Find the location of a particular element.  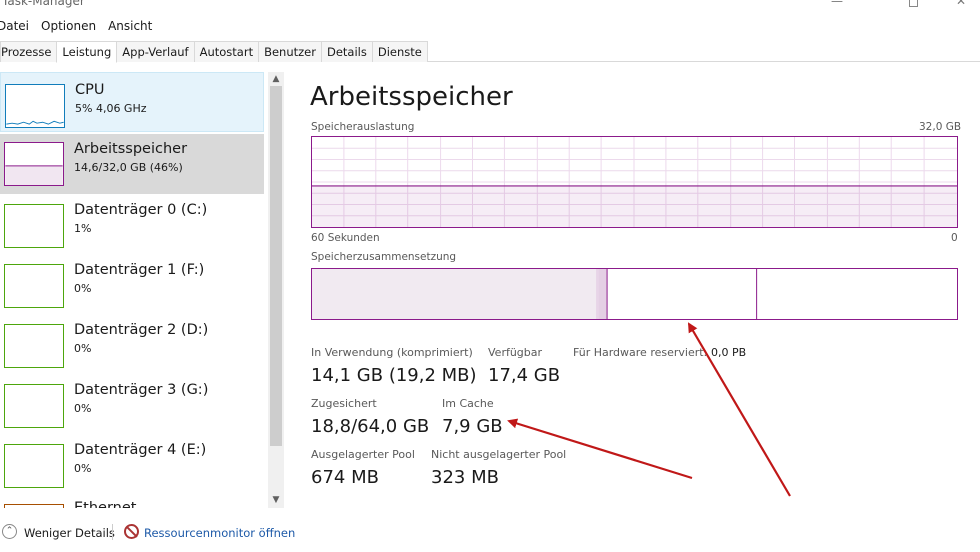

memory-composition-bar is located at coordinates (634, 294).